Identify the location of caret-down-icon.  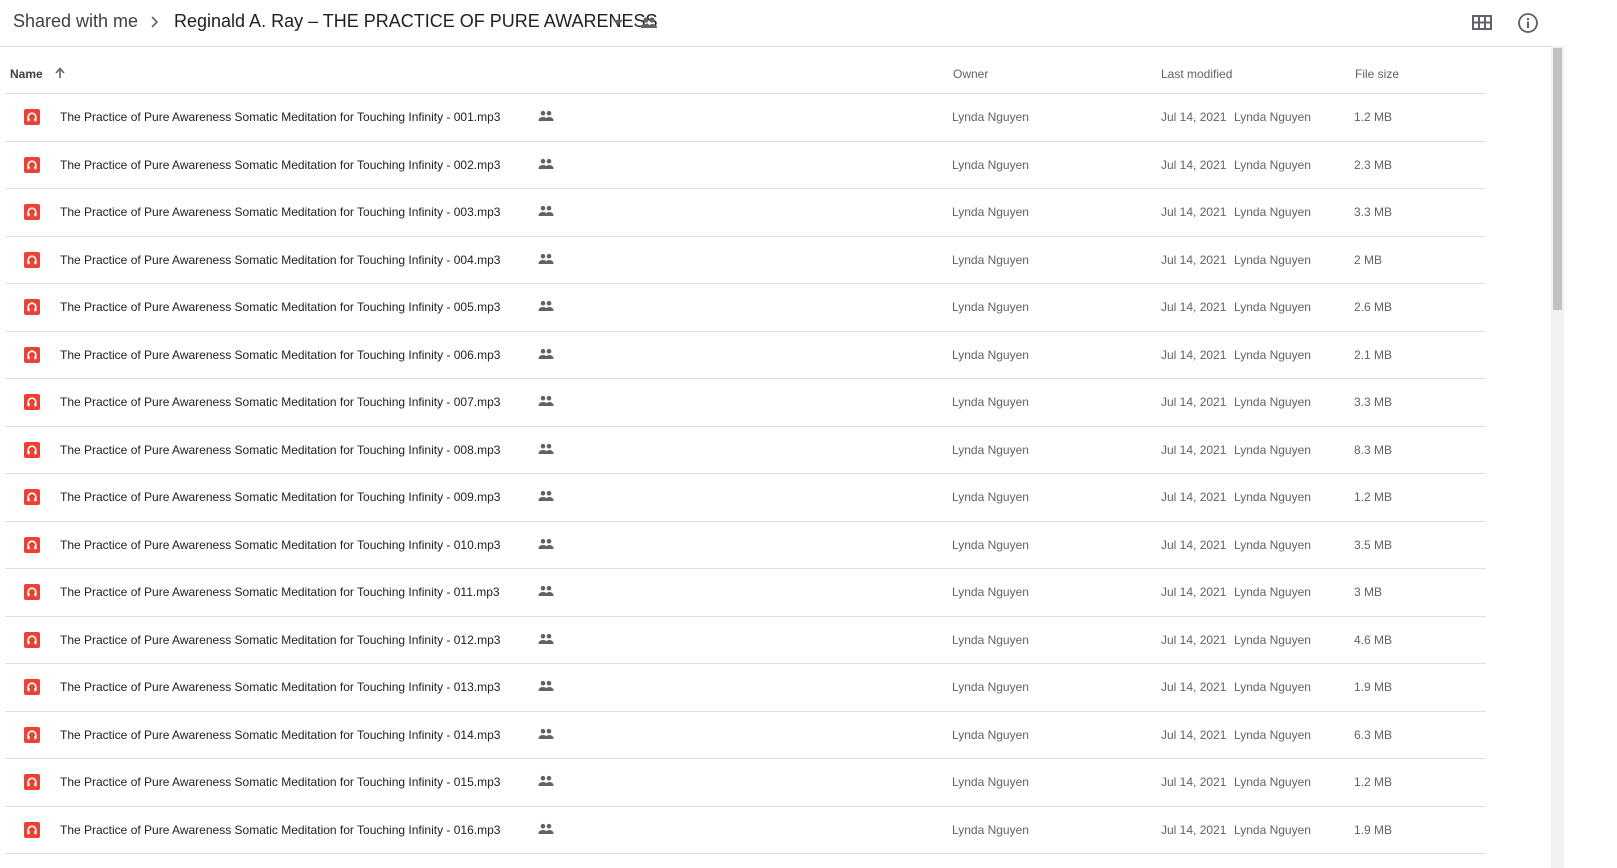
(618, 22).